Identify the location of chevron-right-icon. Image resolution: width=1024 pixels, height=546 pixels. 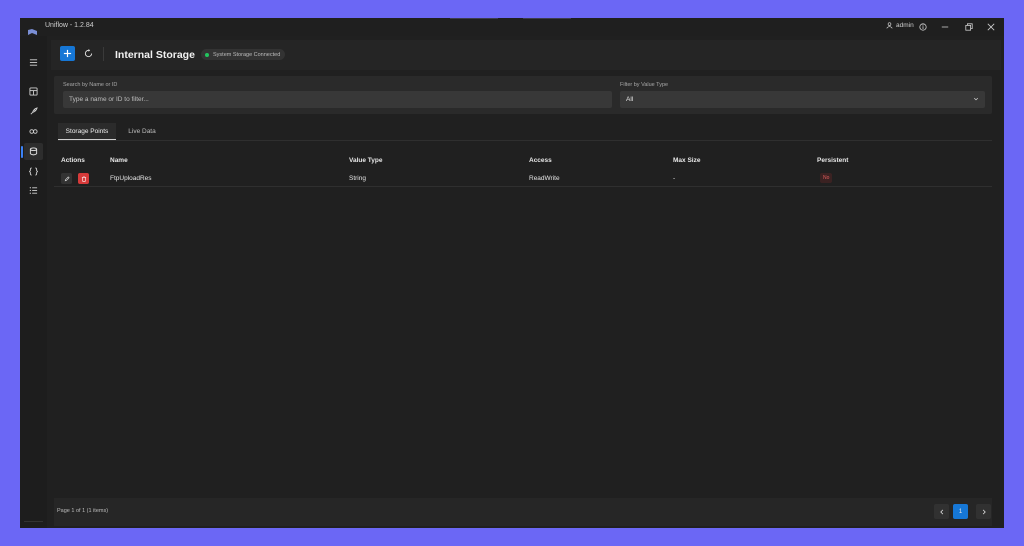
(984, 511).